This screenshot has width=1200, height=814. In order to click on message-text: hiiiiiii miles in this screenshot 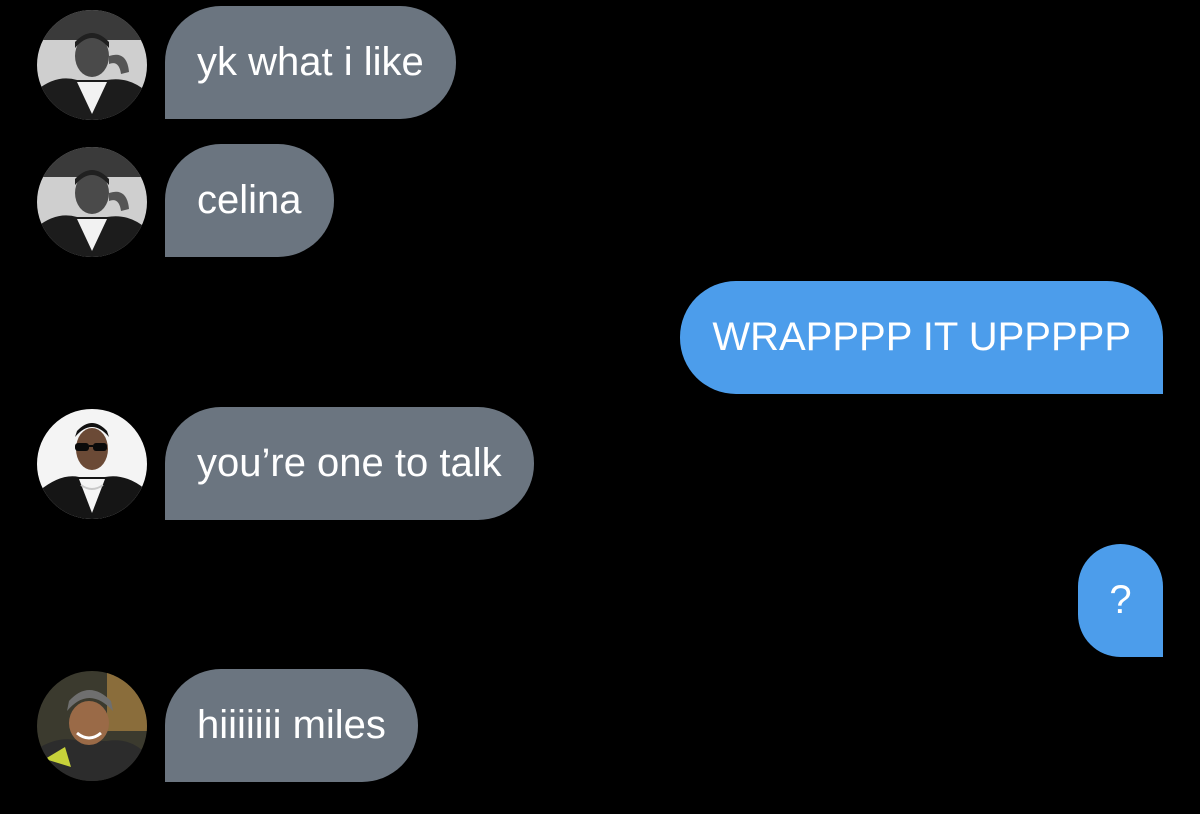, I will do `click(291, 725)`.